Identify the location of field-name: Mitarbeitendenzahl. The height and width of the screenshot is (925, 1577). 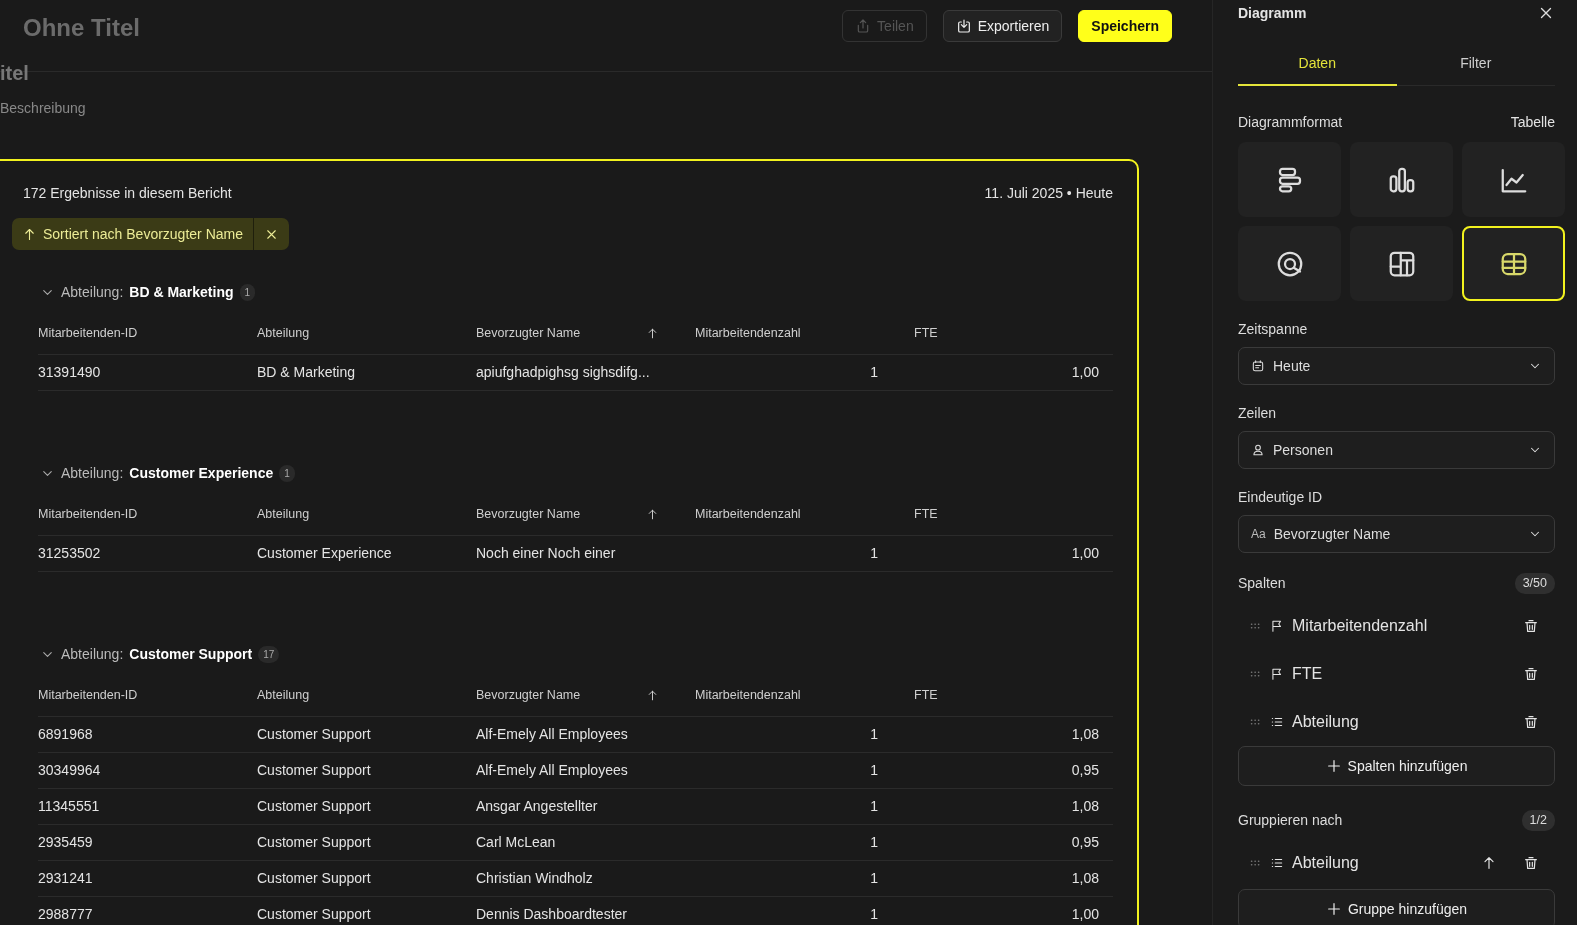
(1360, 626).